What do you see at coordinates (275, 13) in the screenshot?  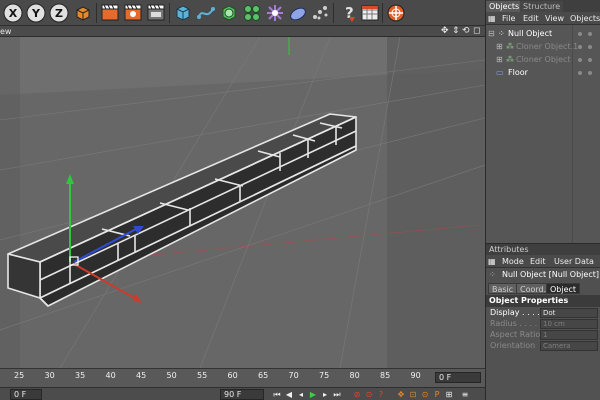 I see `deformer-bend-icon` at bounding box center [275, 13].